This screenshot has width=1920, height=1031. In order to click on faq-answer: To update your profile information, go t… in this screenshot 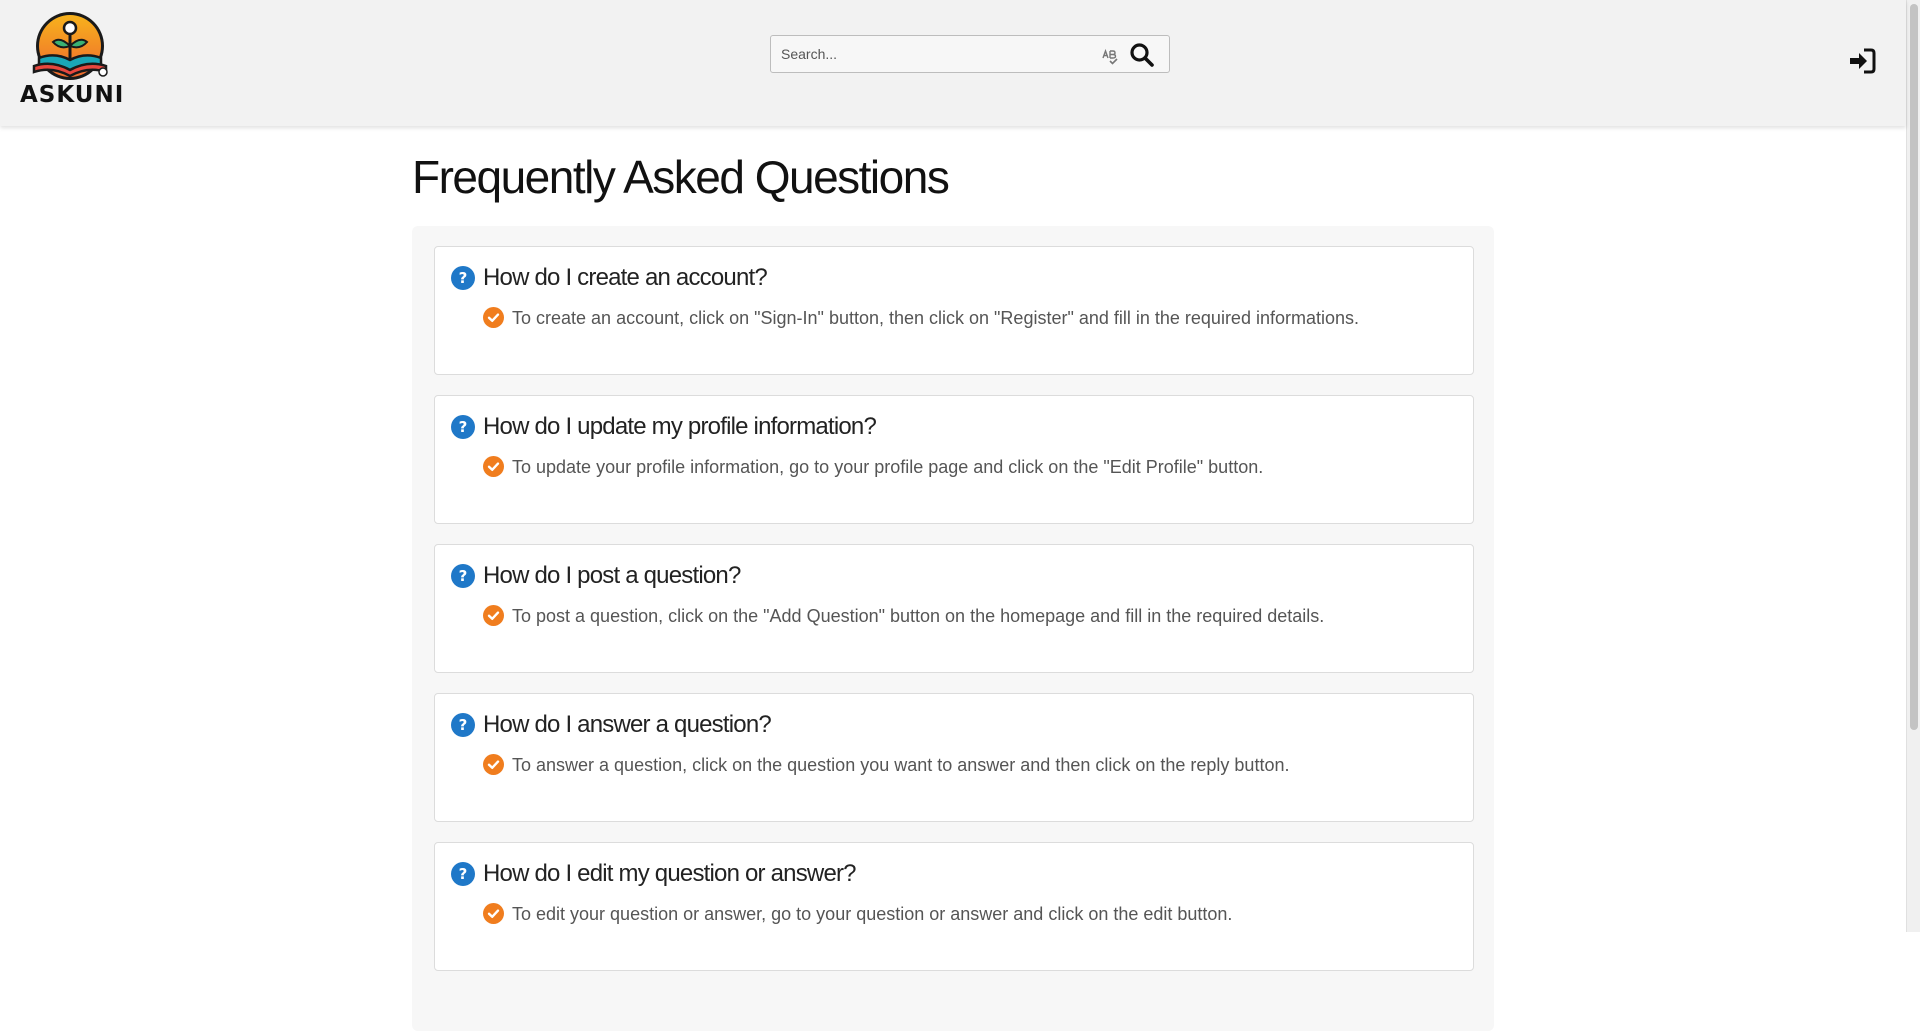, I will do `click(888, 467)`.